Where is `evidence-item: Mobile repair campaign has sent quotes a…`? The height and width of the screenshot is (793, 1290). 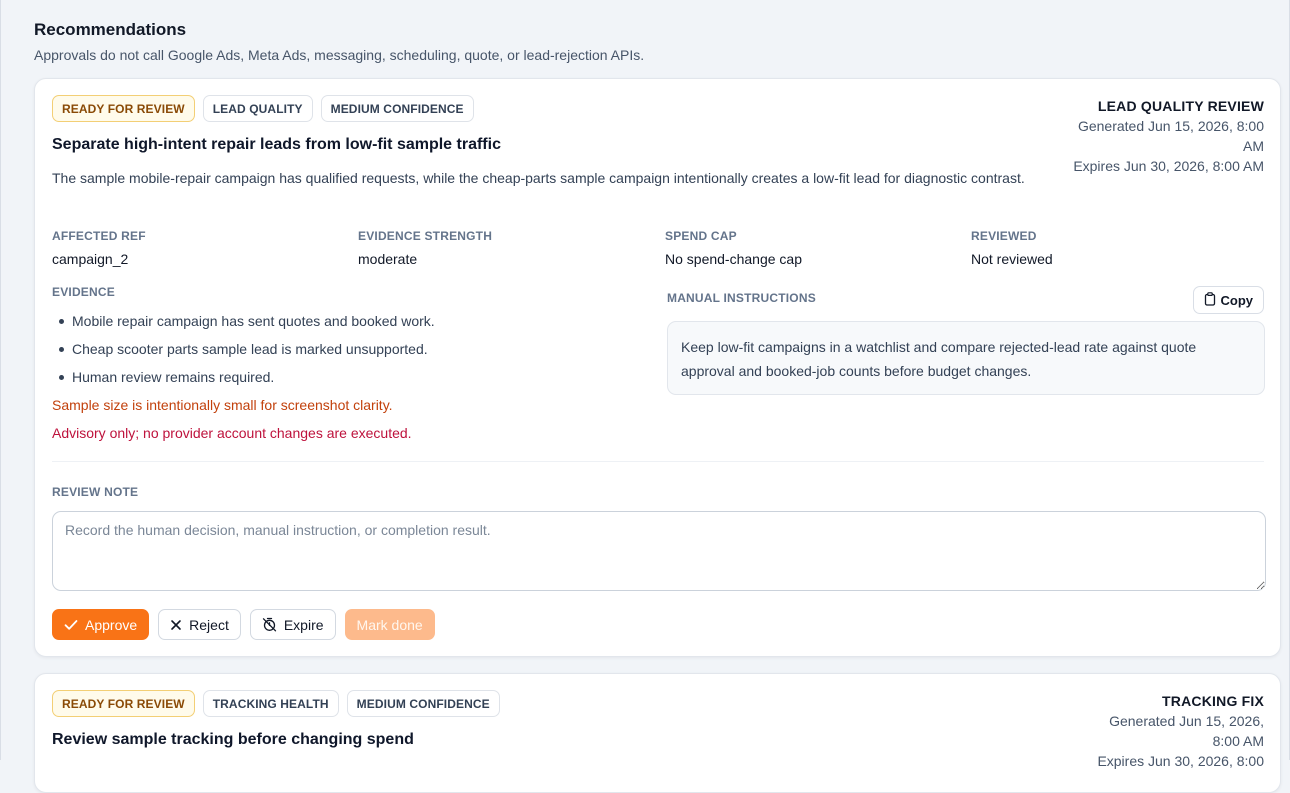
evidence-item: Mobile repair campaign has sent quotes a… is located at coordinates (243, 323).